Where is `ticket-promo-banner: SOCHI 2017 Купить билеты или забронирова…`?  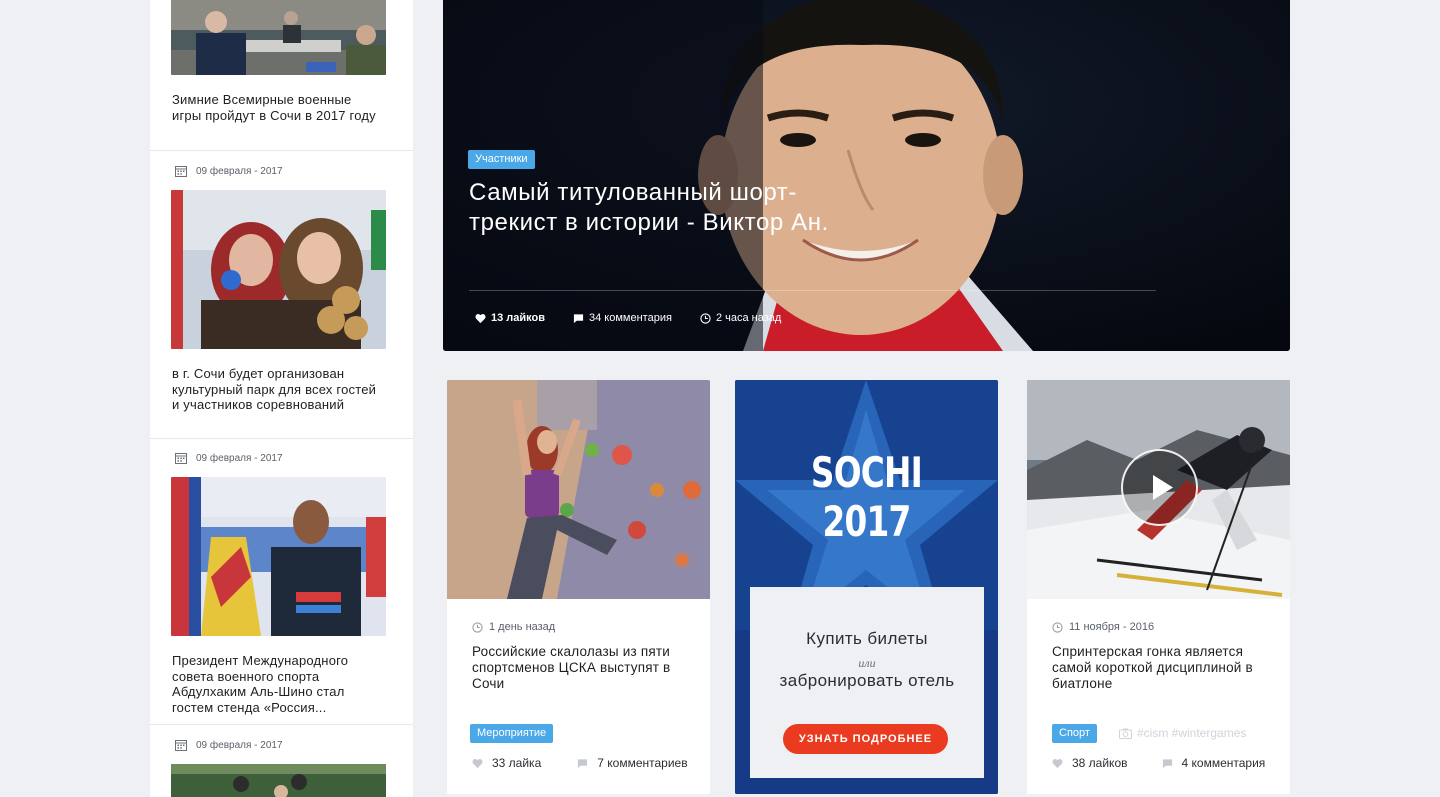
ticket-promo-banner: SOCHI 2017 Купить билеты или забронирова… is located at coordinates (866, 587).